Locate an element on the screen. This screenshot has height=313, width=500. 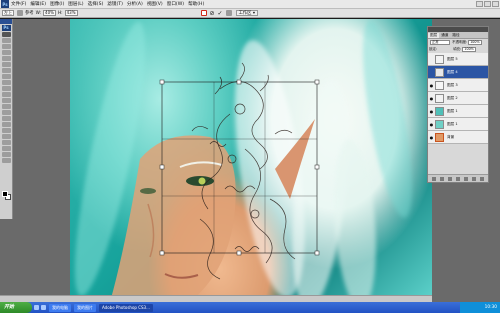
shape-tool-icon is located at coordinates (6, 136).